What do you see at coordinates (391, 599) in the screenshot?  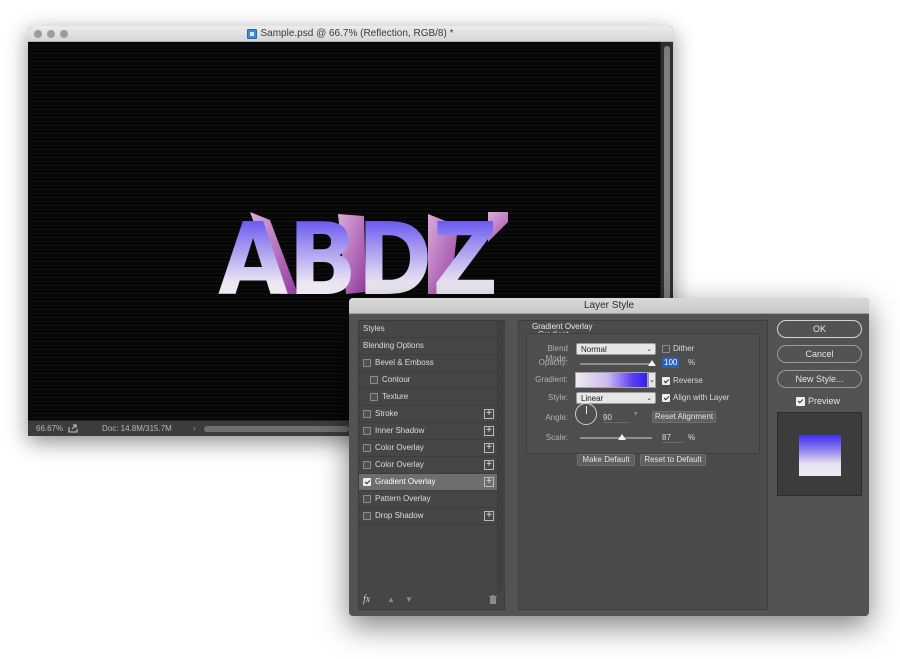 I see `move-up-icon: ▲` at bounding box center [391, 599].